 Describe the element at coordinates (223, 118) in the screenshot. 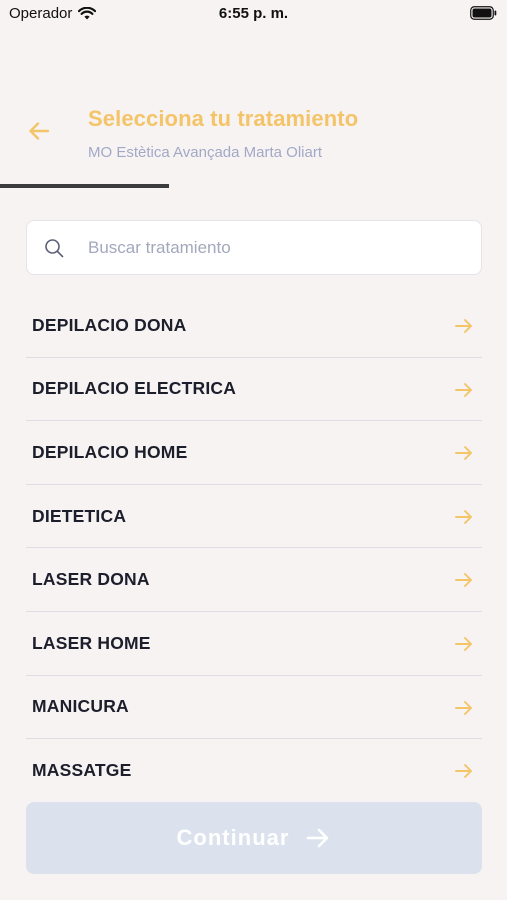

I see `page-title: Selecciona tu tratamiento` at that location.